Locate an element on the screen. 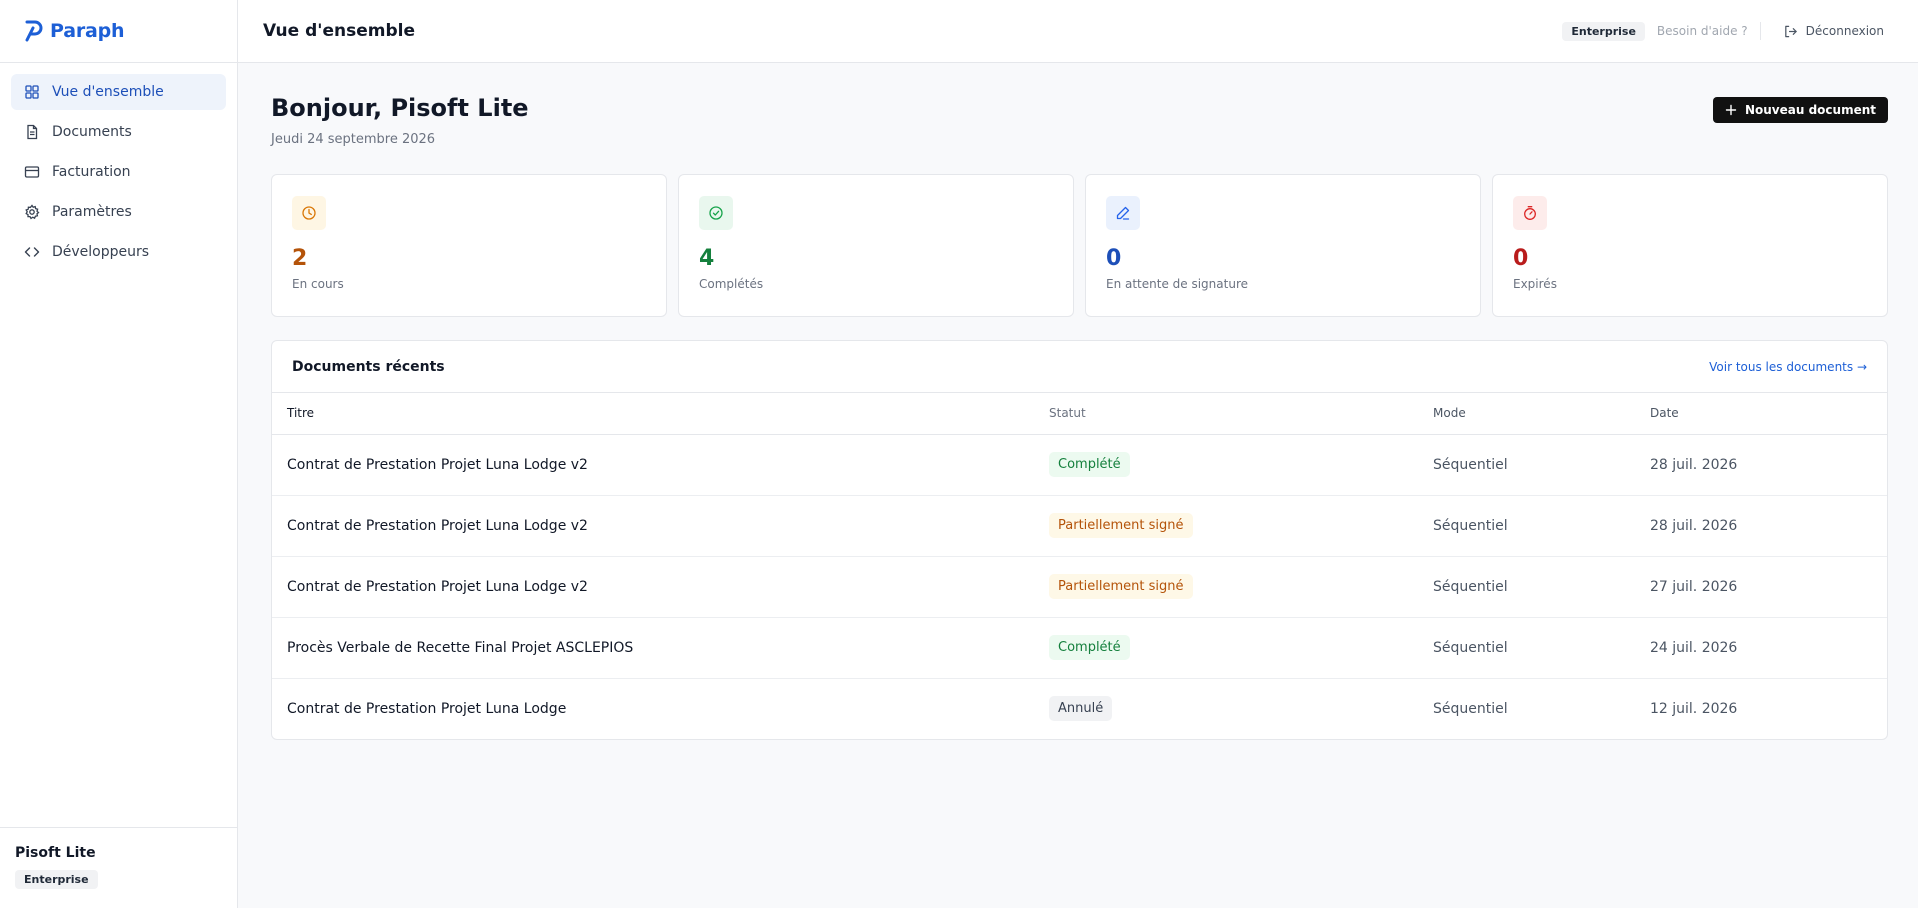 Image resolution: width=1918 pixels, height=908 pixels. sidebar-item-settings: Paramètres is located at coordinates (118, 212).